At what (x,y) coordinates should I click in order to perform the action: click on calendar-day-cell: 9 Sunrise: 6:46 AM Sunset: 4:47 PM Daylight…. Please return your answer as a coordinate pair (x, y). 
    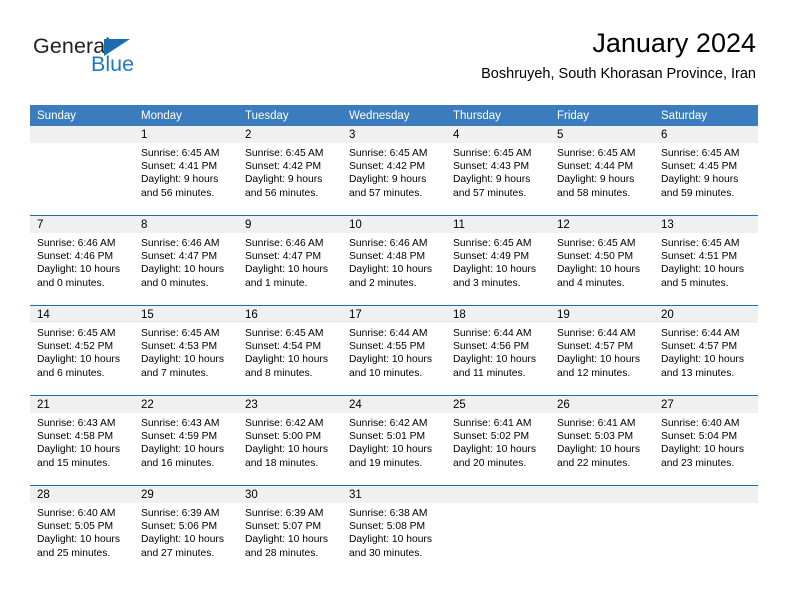
    Looking at the image, I should click on (290, 260).